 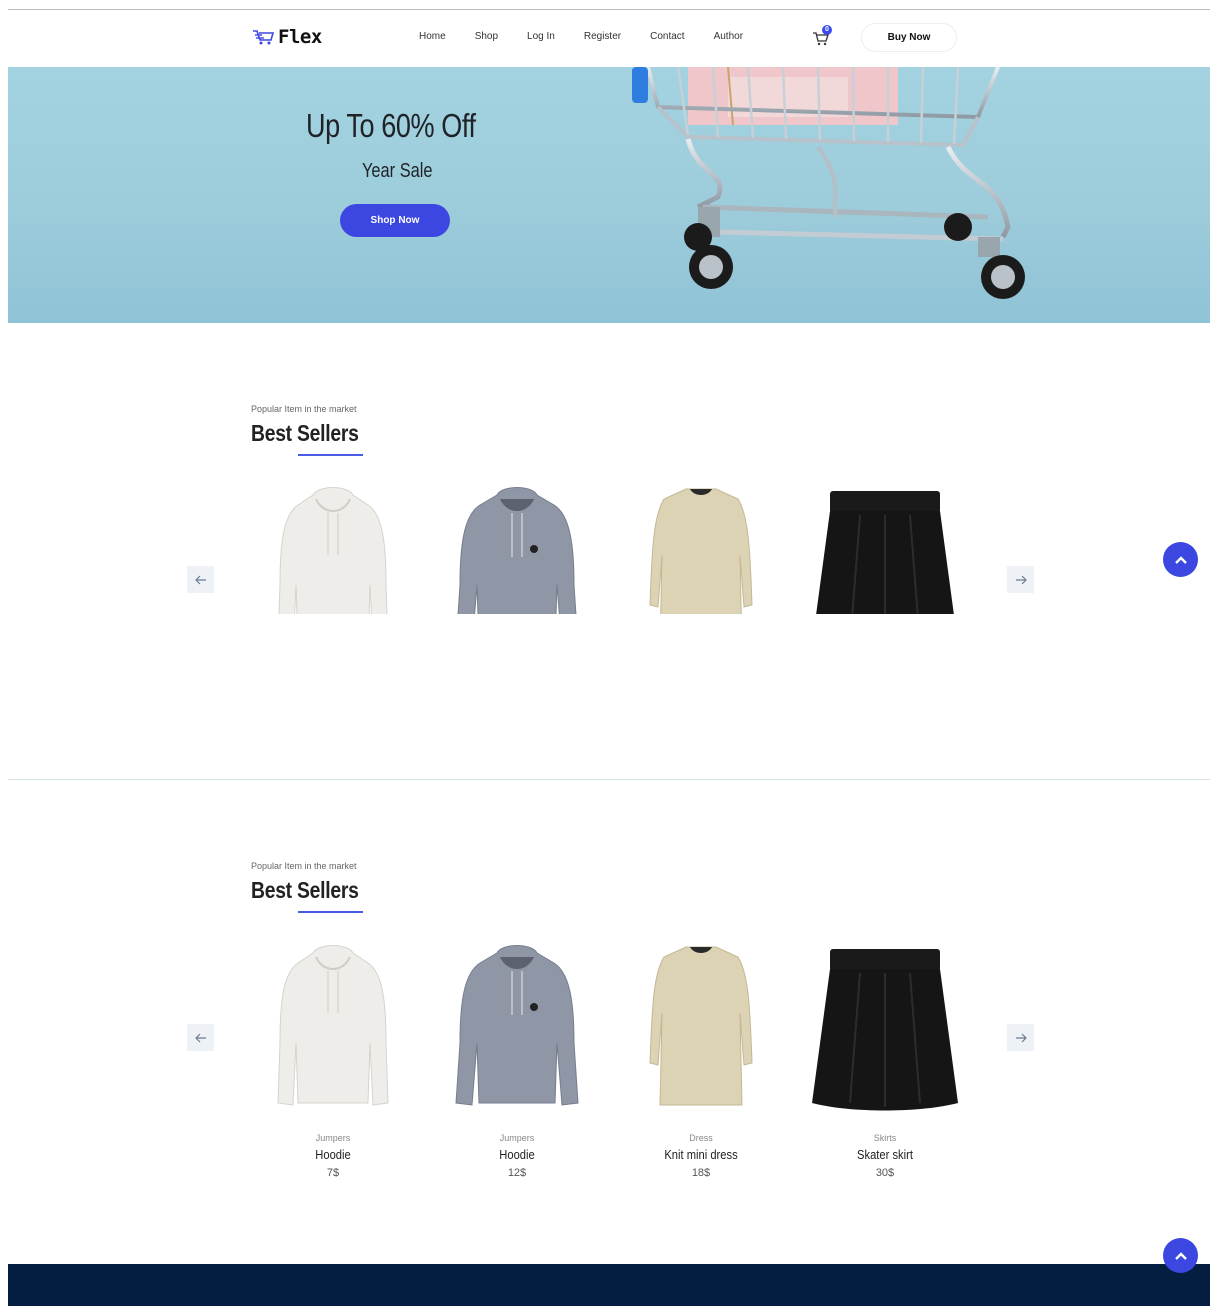 I want to click on product-category: Dress, so click(x=701, y=1138).